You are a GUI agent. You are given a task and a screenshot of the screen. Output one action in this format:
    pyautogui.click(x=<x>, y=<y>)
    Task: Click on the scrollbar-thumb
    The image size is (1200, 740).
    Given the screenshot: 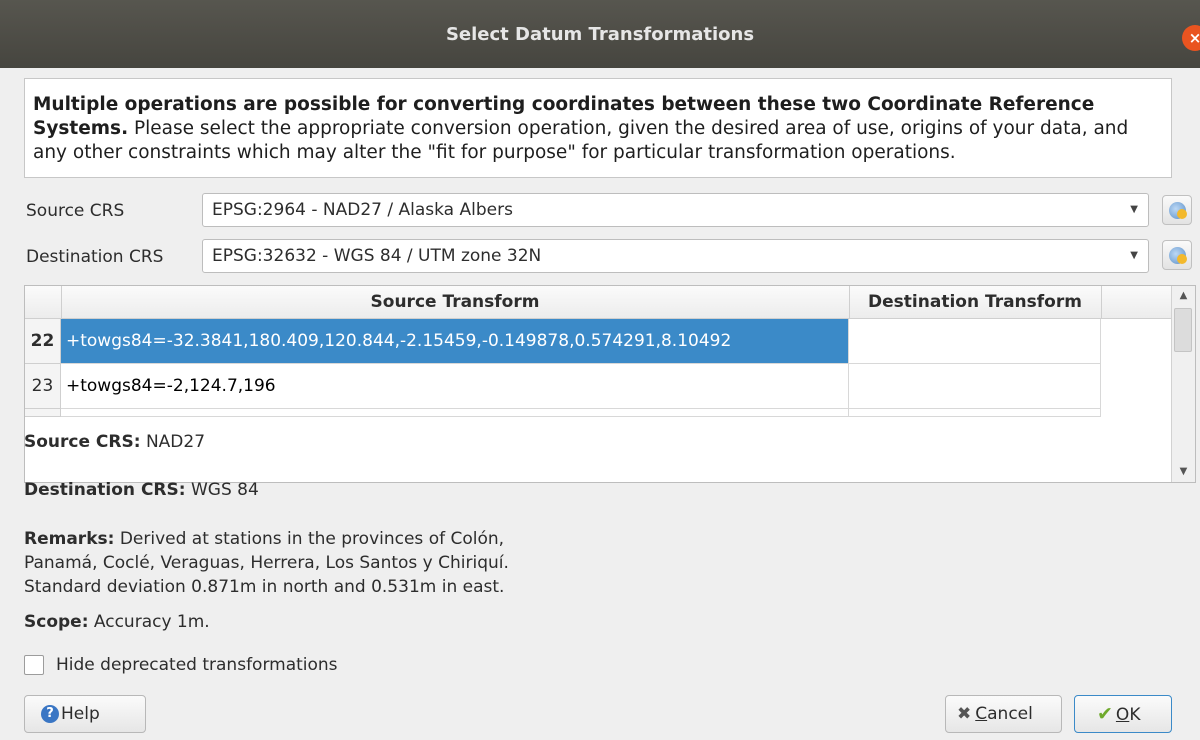 What is the action you would take?
    pyautogui.click(x=1183, y=330)
    